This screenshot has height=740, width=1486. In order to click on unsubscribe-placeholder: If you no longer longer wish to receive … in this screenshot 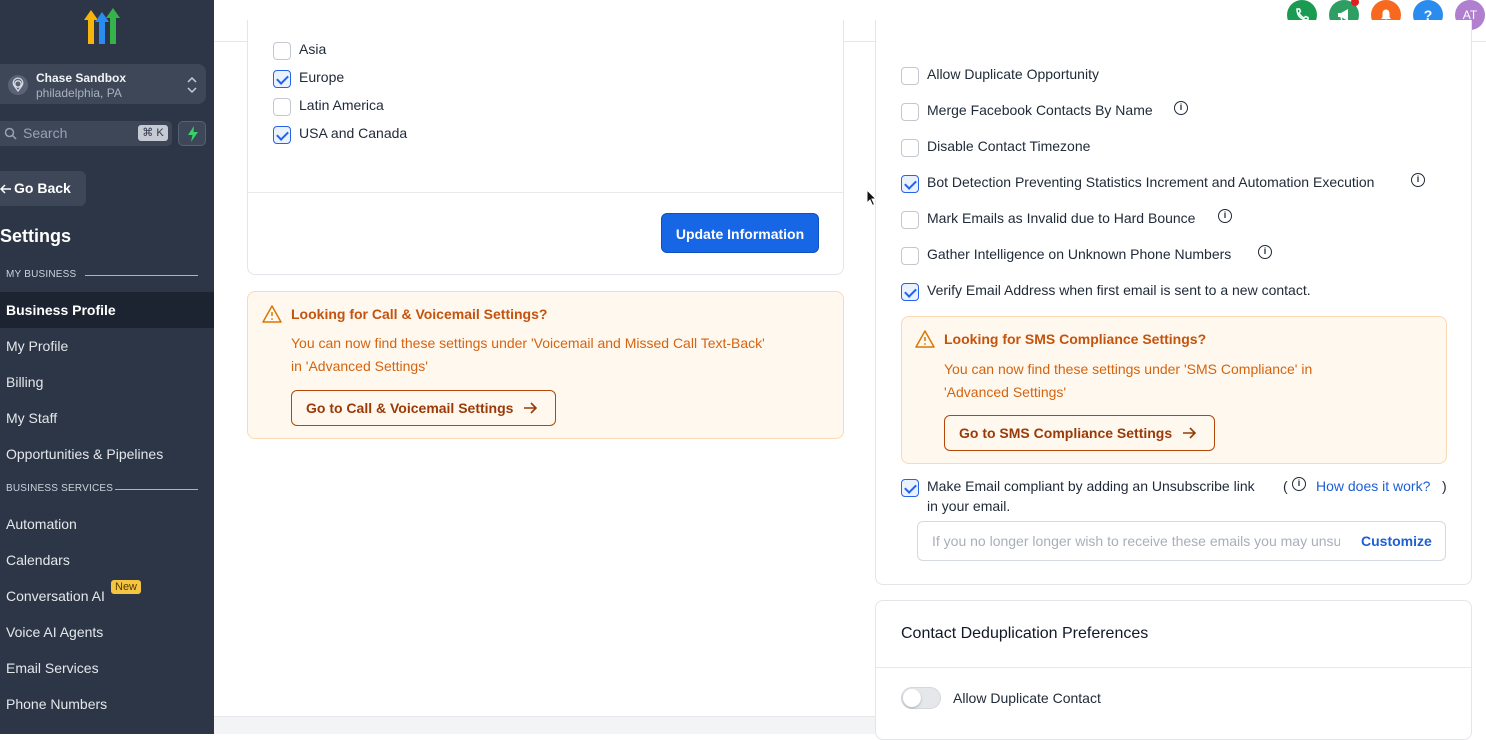, I will do `click(1136, 541)`.